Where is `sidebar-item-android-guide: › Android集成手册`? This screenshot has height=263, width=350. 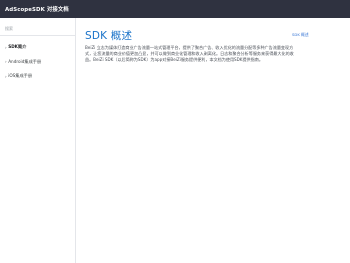
sidebar-item-android-guide: › Android集成手册 is located at coordinates (37, 62).